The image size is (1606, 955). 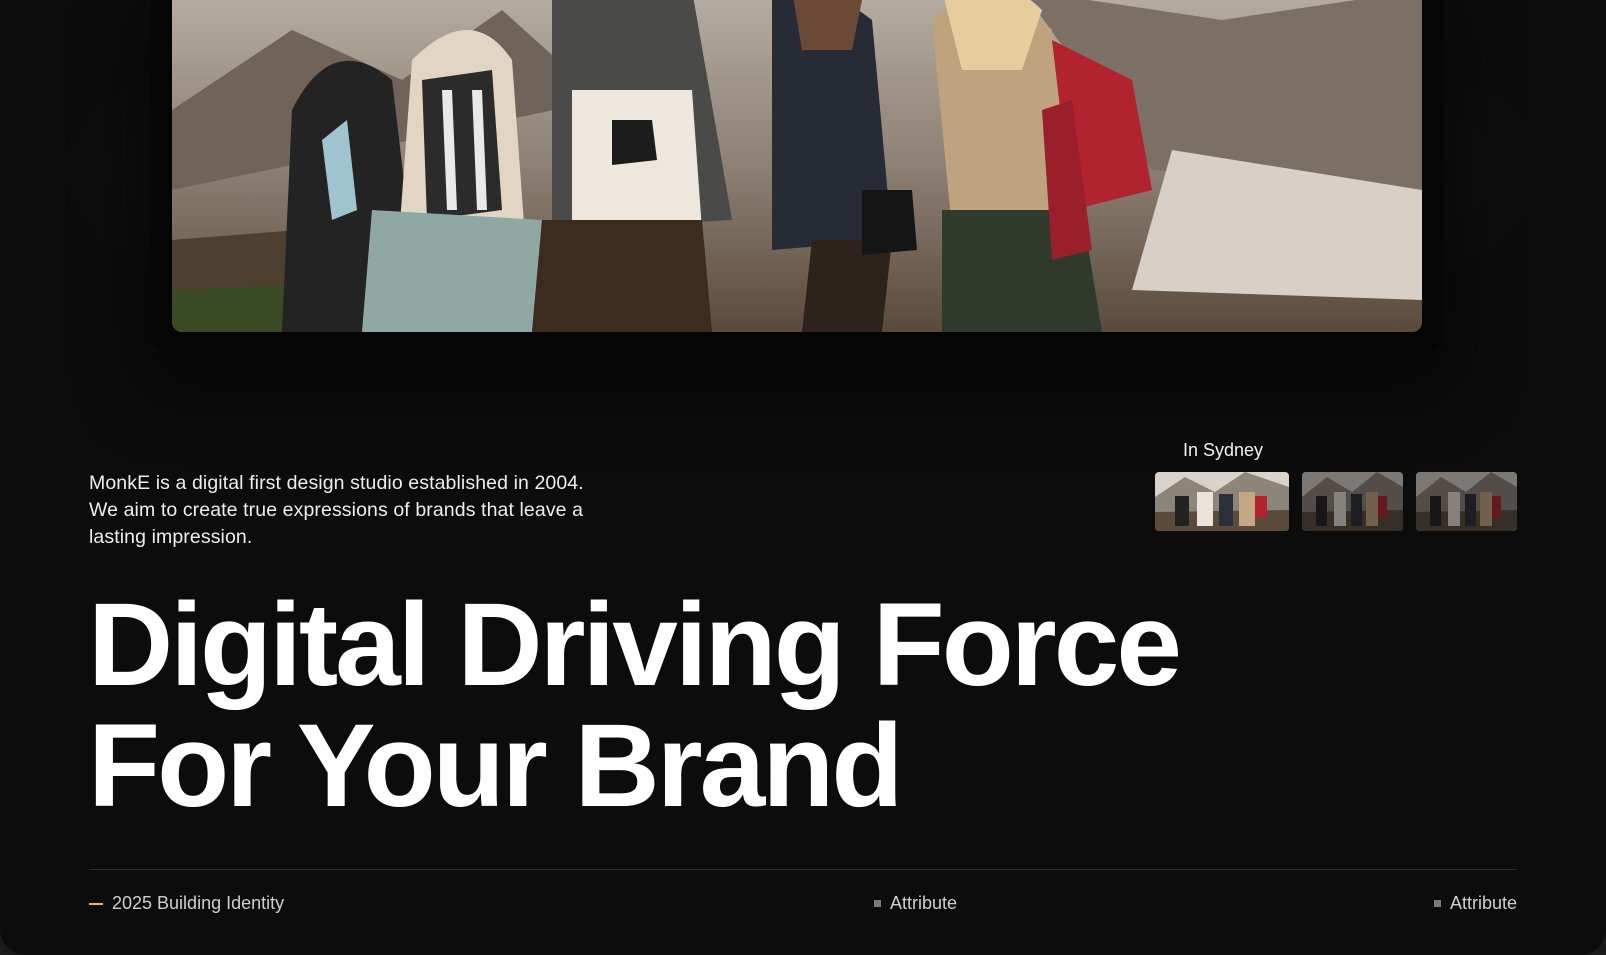 I want to click on thumbnail-strip, so click(x=1336, y=501).